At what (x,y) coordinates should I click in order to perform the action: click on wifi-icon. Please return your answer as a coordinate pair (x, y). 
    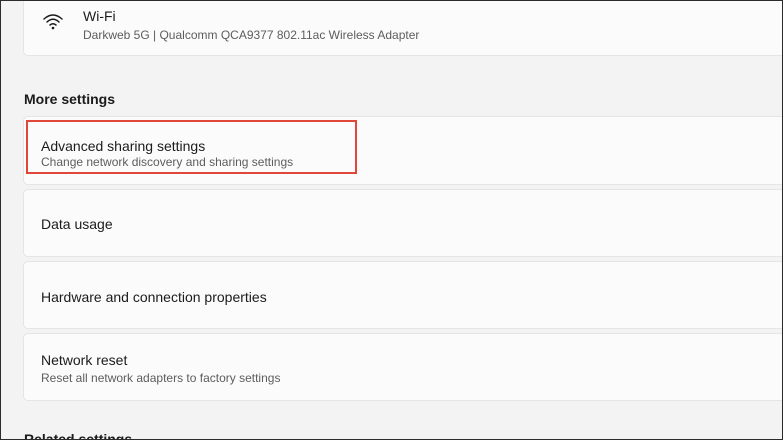
    Looking at the image, I should click on (53, 22).